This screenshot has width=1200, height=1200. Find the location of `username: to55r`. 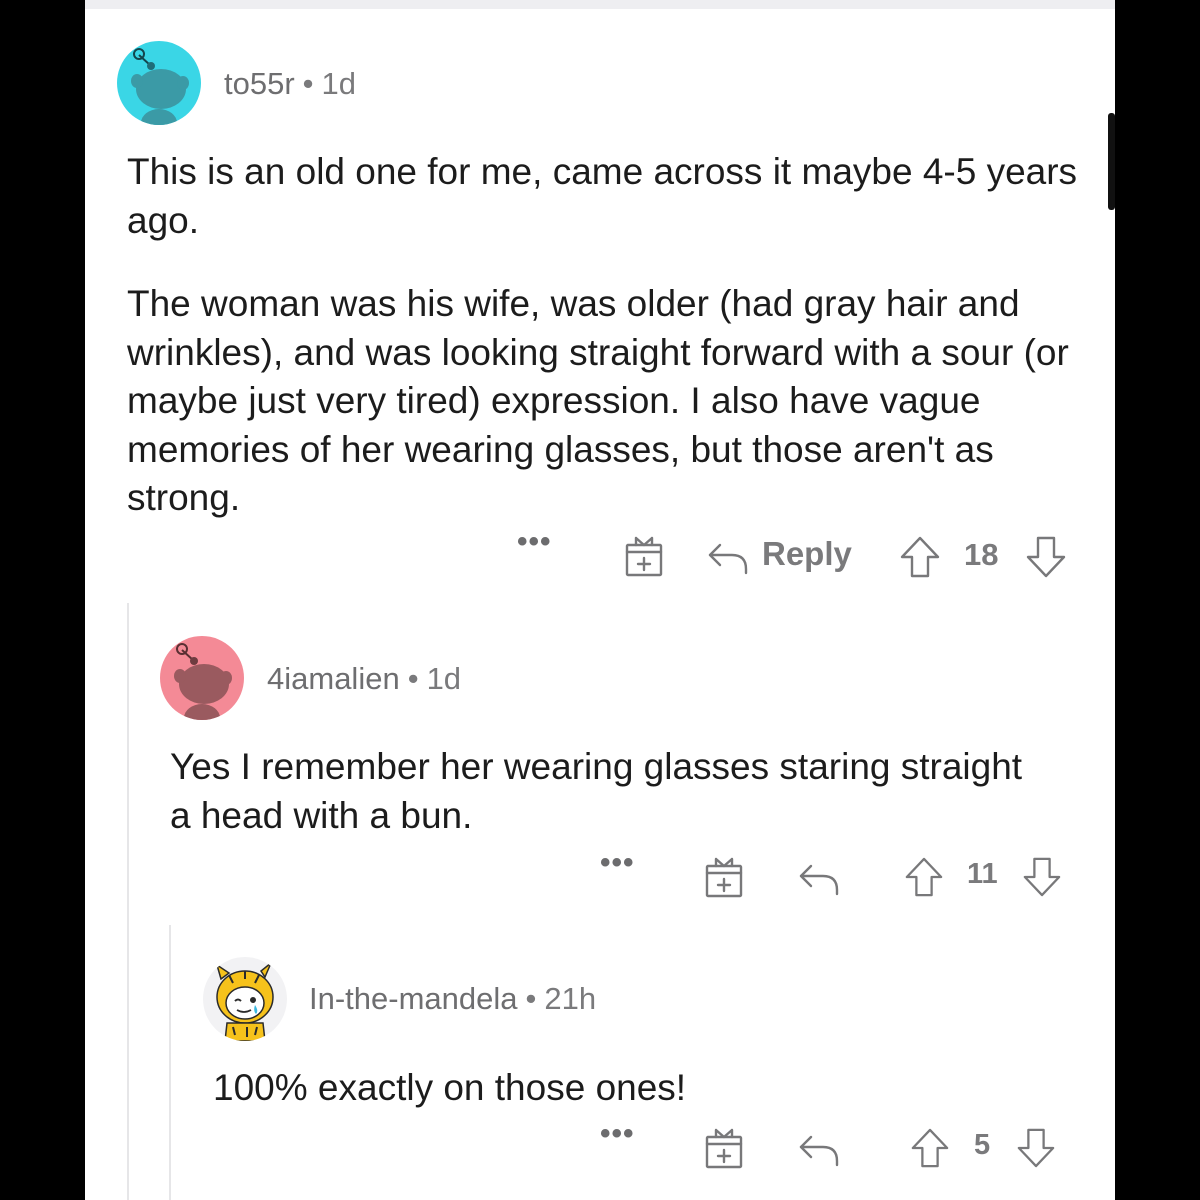

username: to55r is located at coordinates (259, 83).